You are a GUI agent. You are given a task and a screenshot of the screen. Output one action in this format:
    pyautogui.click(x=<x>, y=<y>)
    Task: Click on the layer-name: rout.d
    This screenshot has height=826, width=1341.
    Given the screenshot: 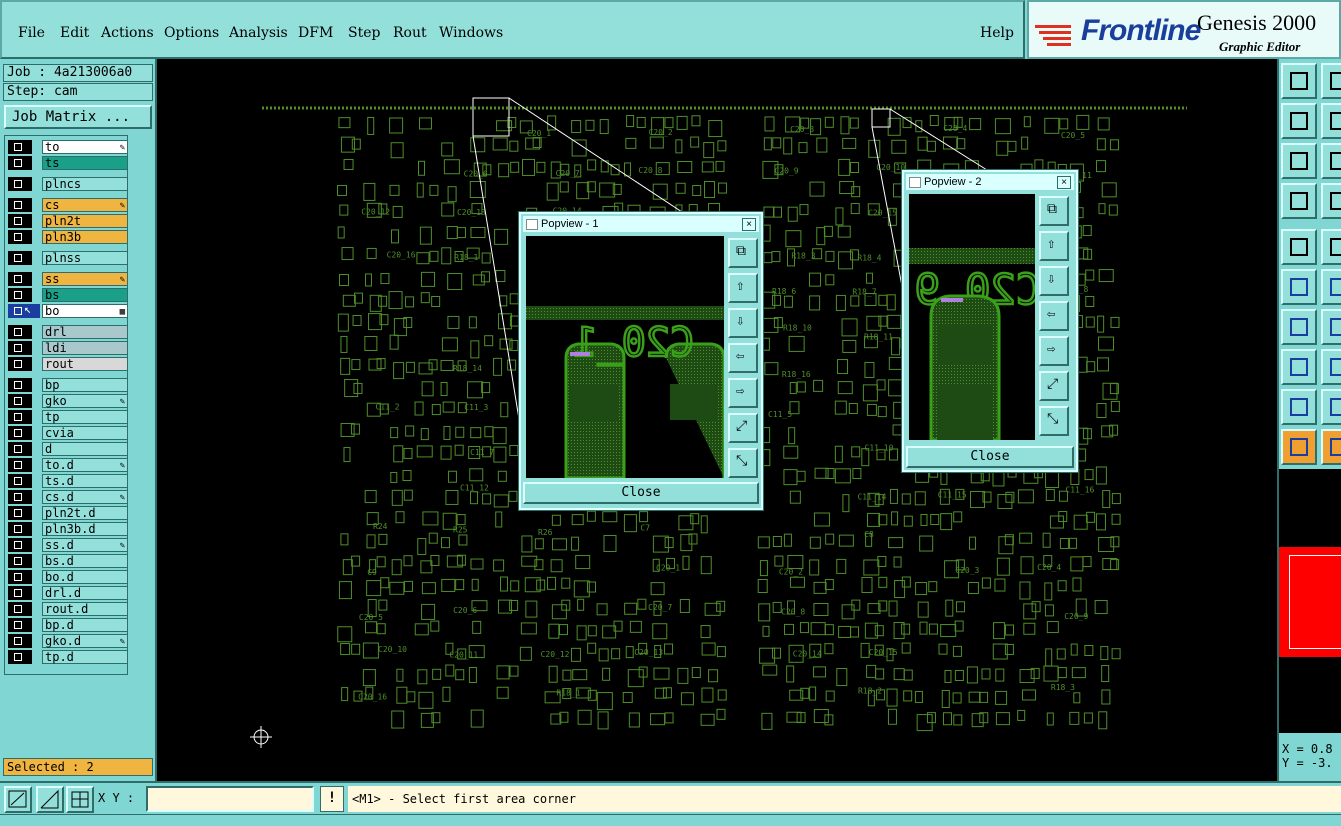 What is the action you would take?
    pyautogui.click(x=85, y=609)
    